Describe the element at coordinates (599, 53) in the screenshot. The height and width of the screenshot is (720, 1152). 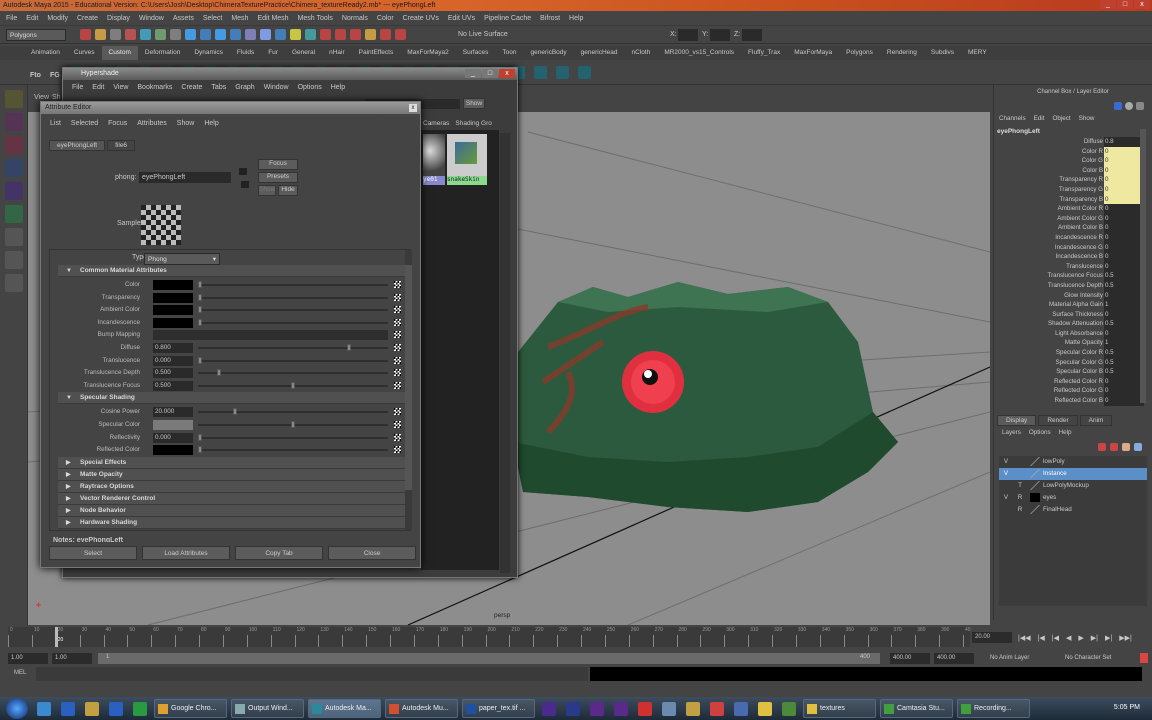
I see `shelf-tab-generichead: genericHead` at that location.